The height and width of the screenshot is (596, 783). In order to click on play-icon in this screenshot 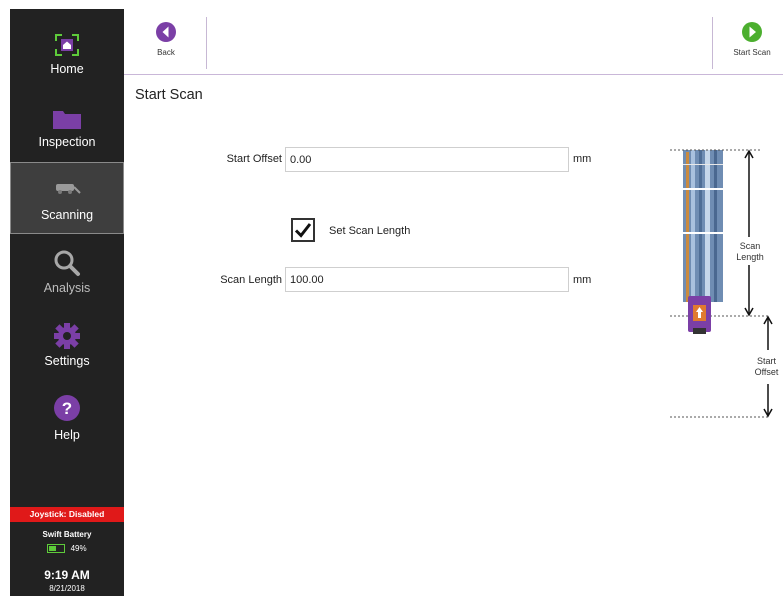, I will do `click(752, 34)`.